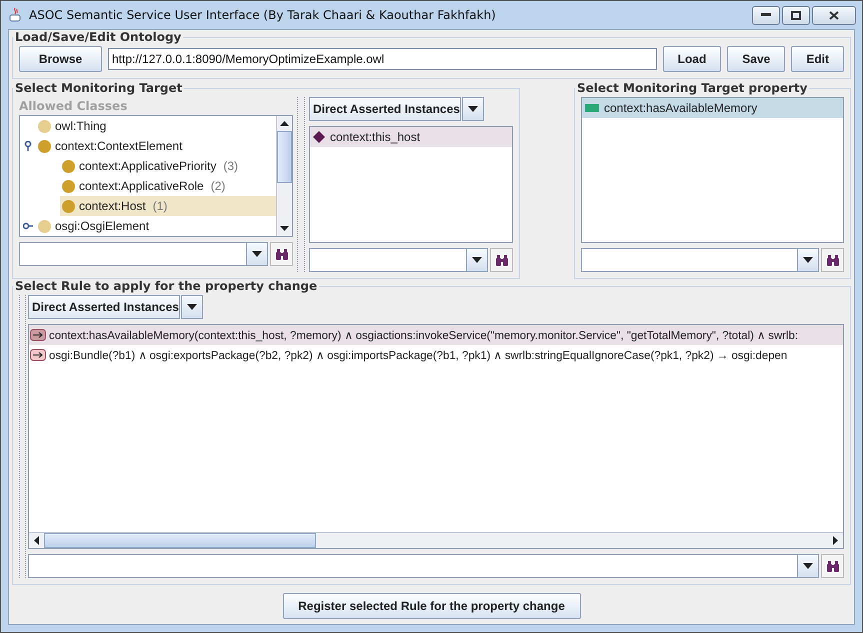 The width and height of the screenshot is (863, 633). What do you see at coordinates (16, 15) in the screenshot?
I see `coffee-cup-icon` at bounding box center [16, 15].